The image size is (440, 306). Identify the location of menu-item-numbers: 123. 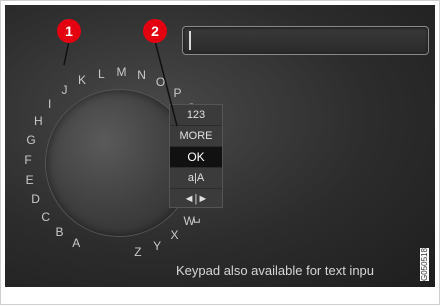
(196, 115).